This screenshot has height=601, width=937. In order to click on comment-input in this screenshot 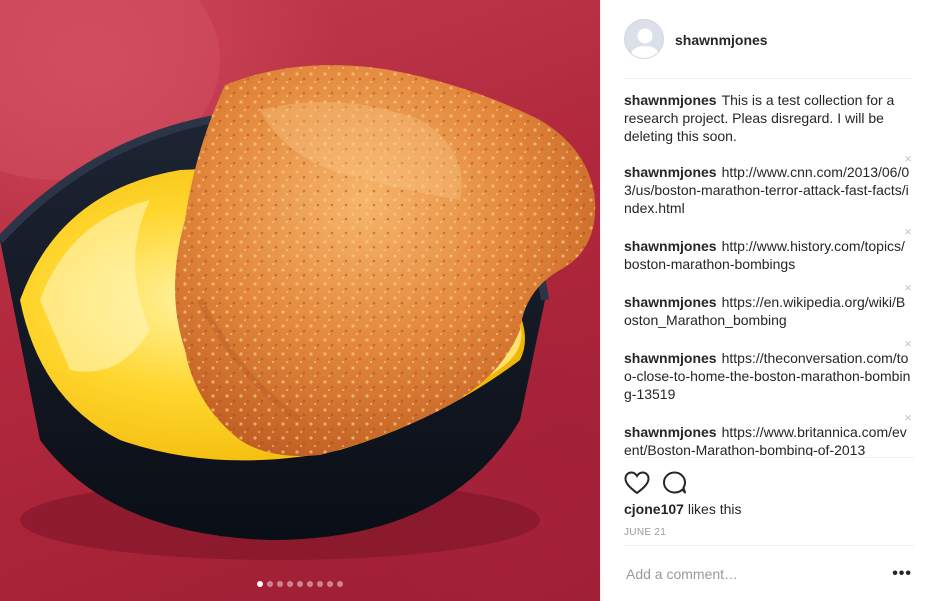, I will do `click(746, 573)`.